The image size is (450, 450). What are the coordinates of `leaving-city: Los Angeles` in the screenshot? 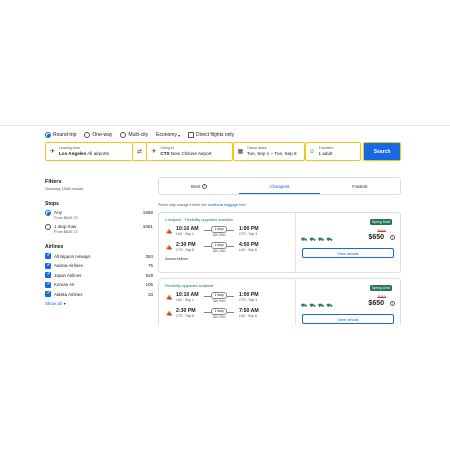 It's located at (73, 153).